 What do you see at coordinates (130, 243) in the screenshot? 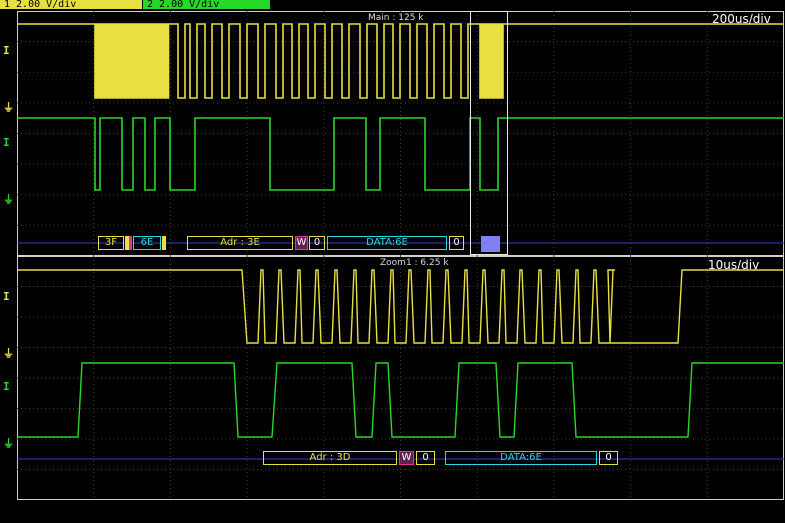
I see `main-decode-marker-pink` at bounding box center [130, 243].